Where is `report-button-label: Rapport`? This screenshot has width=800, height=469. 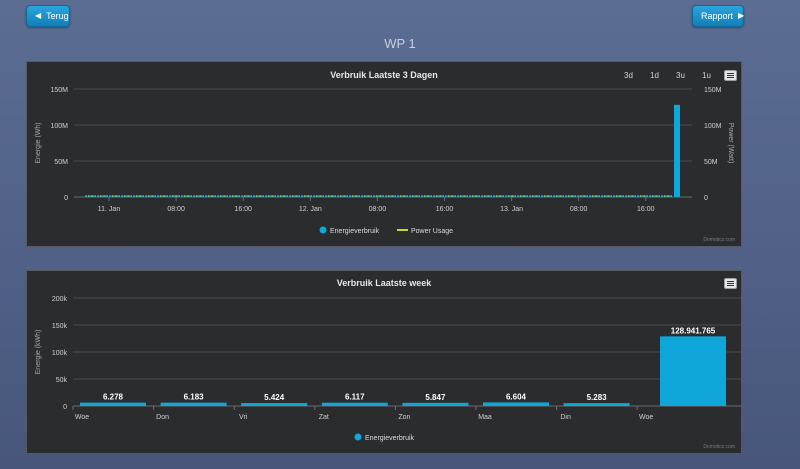 report-button-label: Rapport is located at coordinates (717, 16).